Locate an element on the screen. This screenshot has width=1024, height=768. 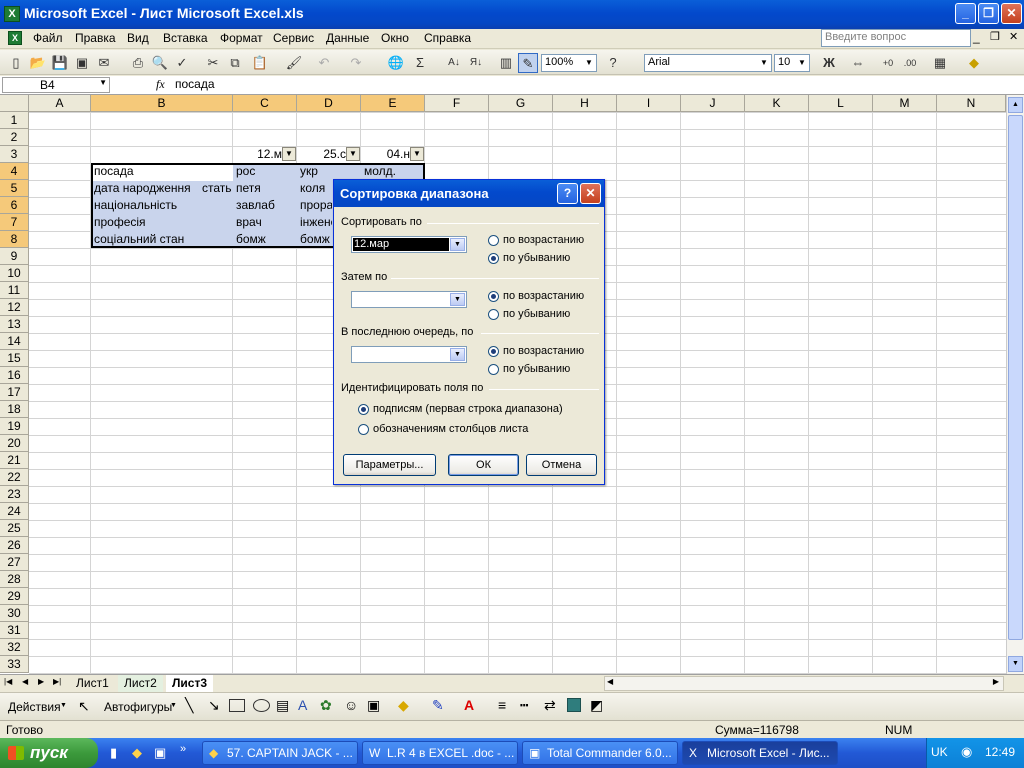
col-header-h: H is located at coordinates (585, 103).